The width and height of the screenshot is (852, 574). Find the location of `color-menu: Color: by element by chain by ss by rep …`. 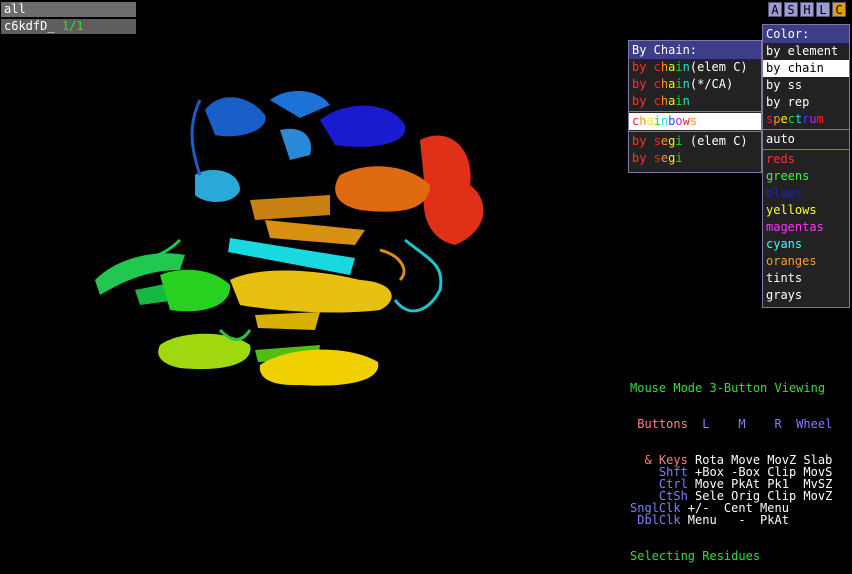

color-menu: Color: by element by chain by ss by rep … is located at coordinates (806, 166).